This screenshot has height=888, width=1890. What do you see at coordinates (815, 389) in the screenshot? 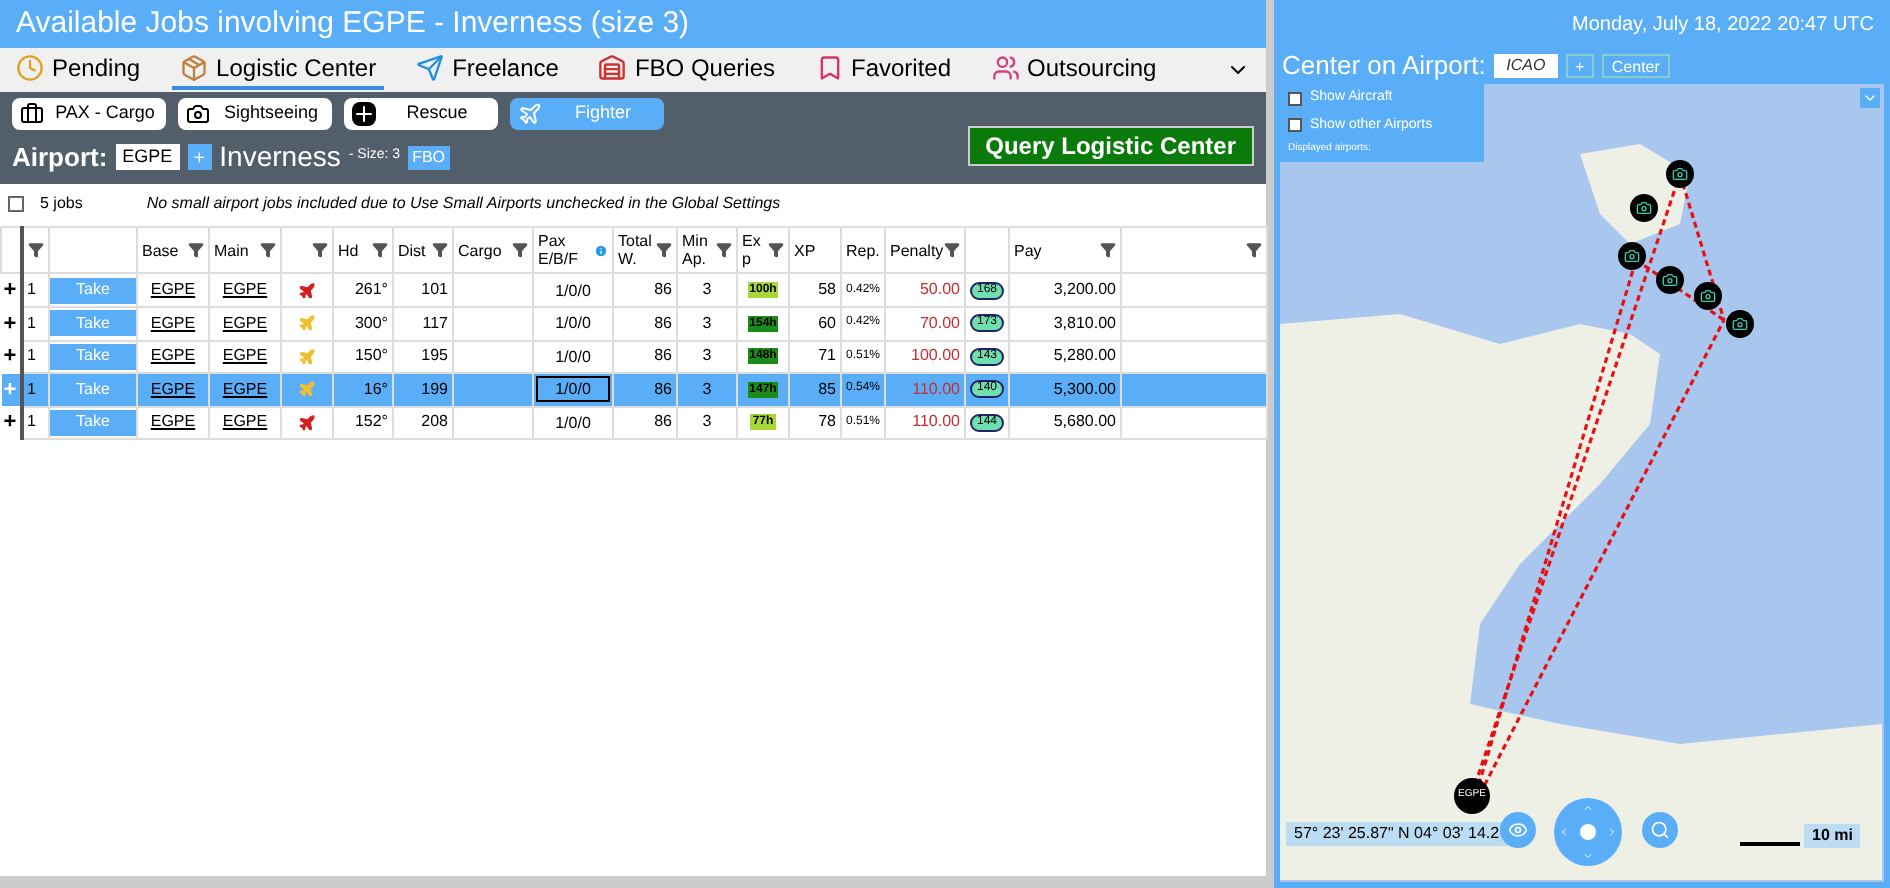
I see `table-cell: 85` at bounding box center [815, 389].